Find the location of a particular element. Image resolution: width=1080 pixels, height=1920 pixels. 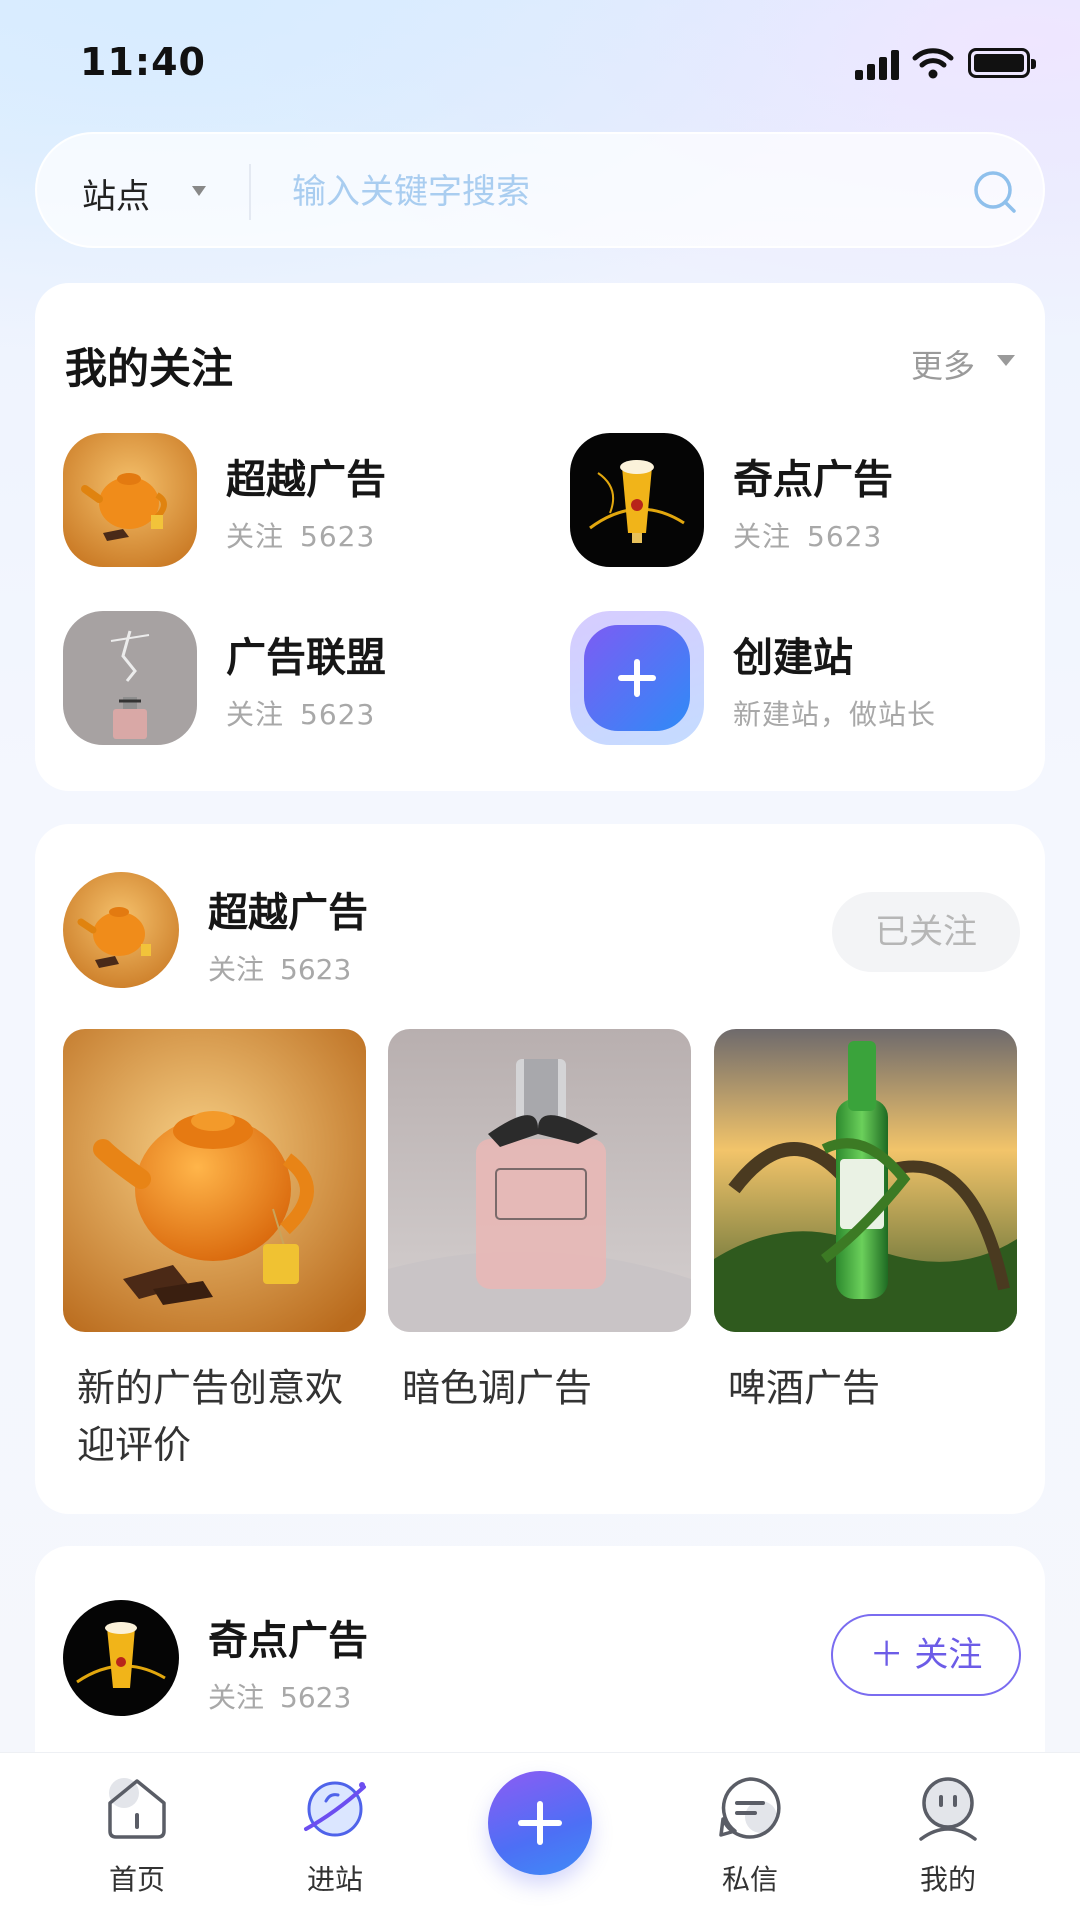

tab-label: 首页 is located at coordinates (136, 1879).